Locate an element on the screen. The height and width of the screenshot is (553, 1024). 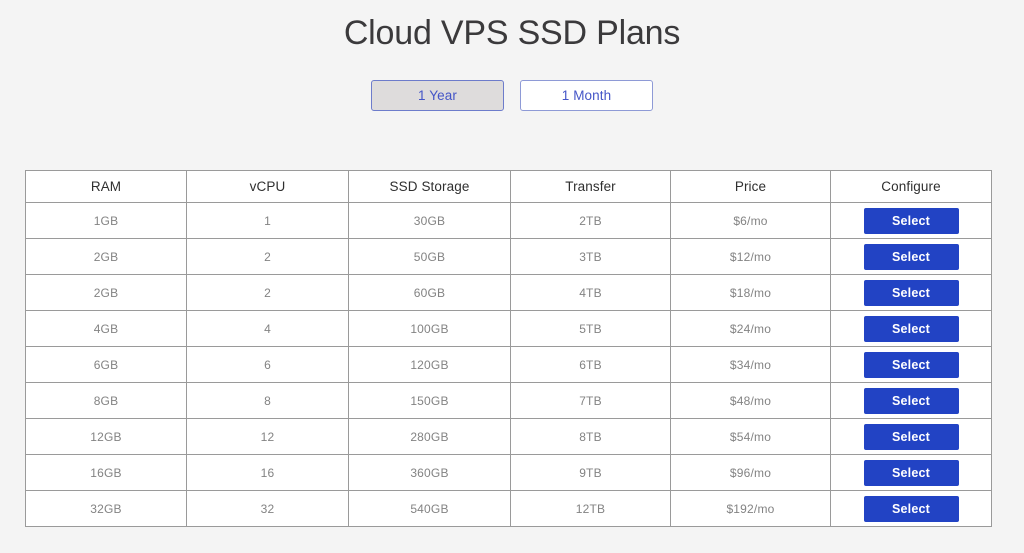
cell-transfer: 6TB is located at coordinates (590, 364).